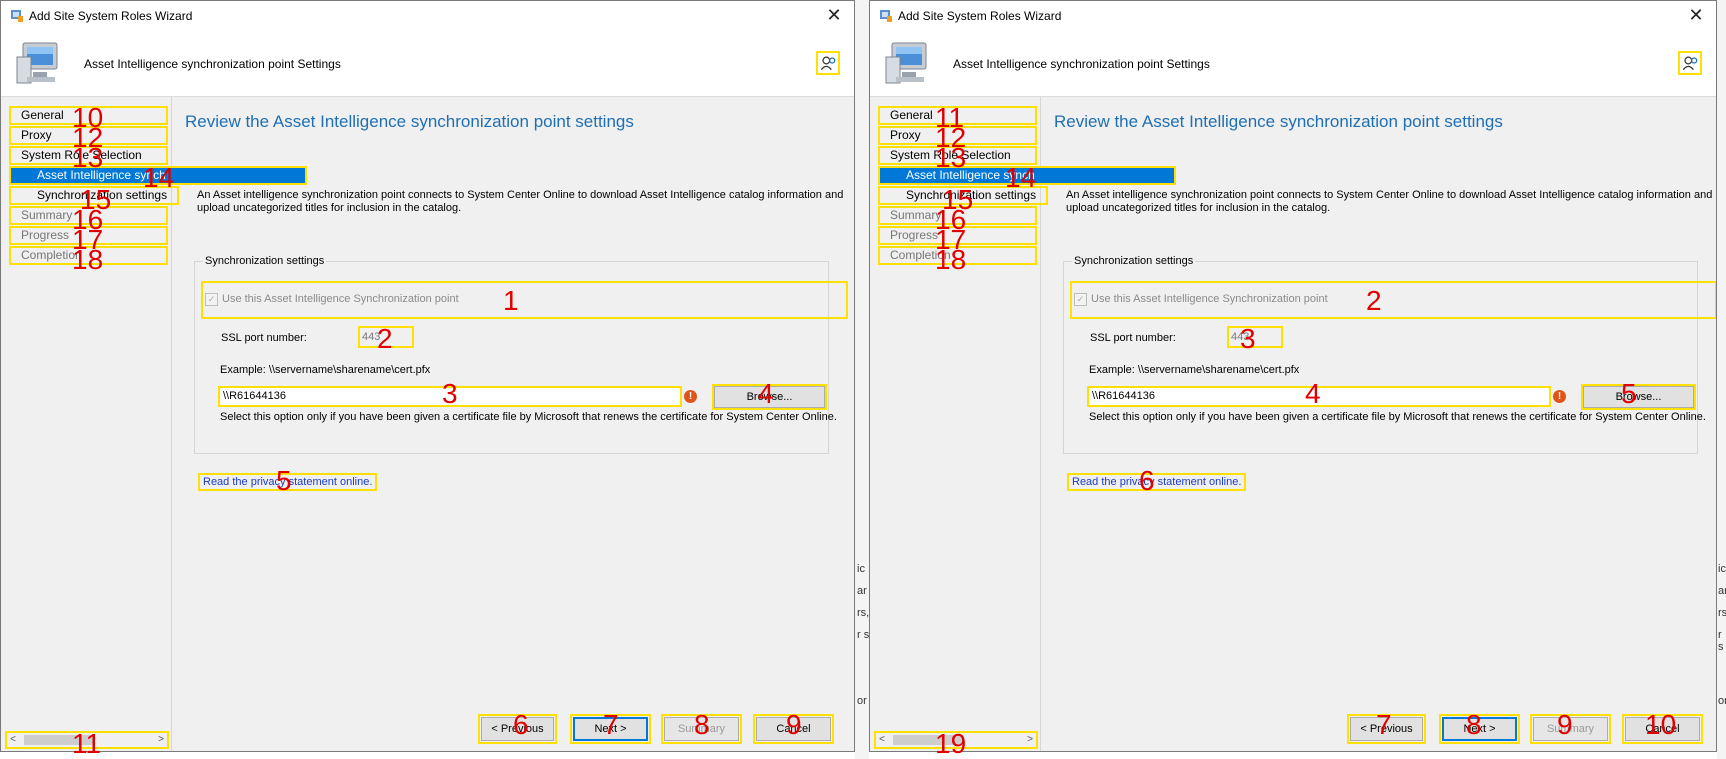  I want to click on example-path: Example: \\servername\sharename\cert.pfx, so click(1194, 370).